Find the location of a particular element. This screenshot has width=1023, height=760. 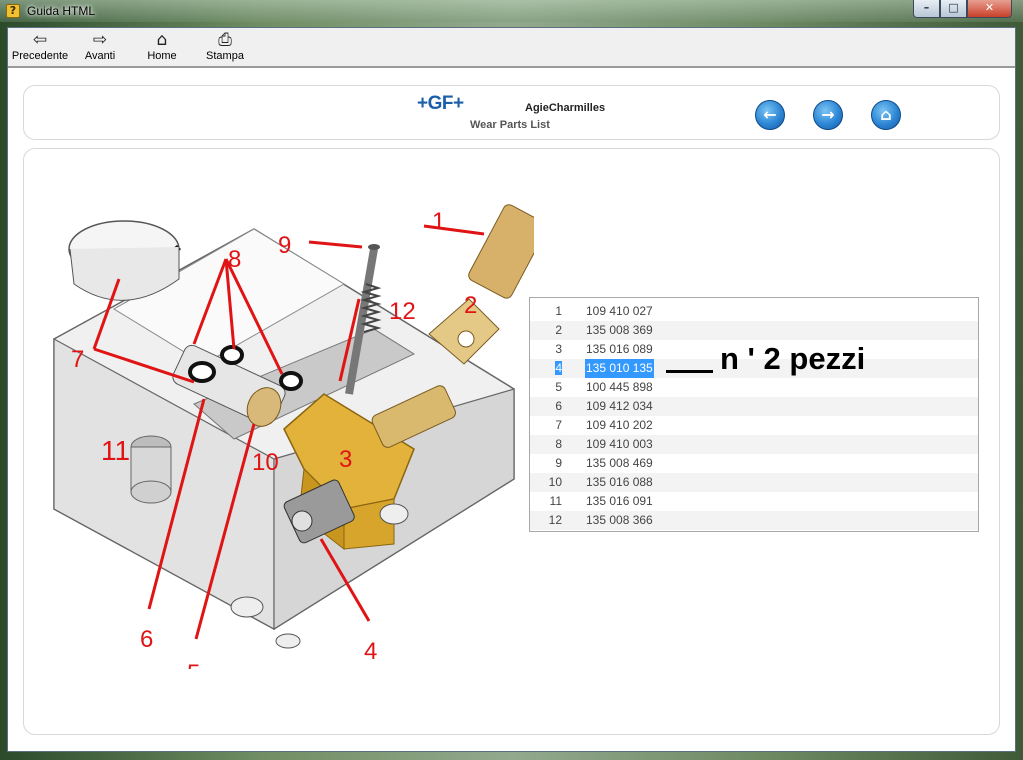

home-page-button: ⌂ is located at coordinates (886, 115).